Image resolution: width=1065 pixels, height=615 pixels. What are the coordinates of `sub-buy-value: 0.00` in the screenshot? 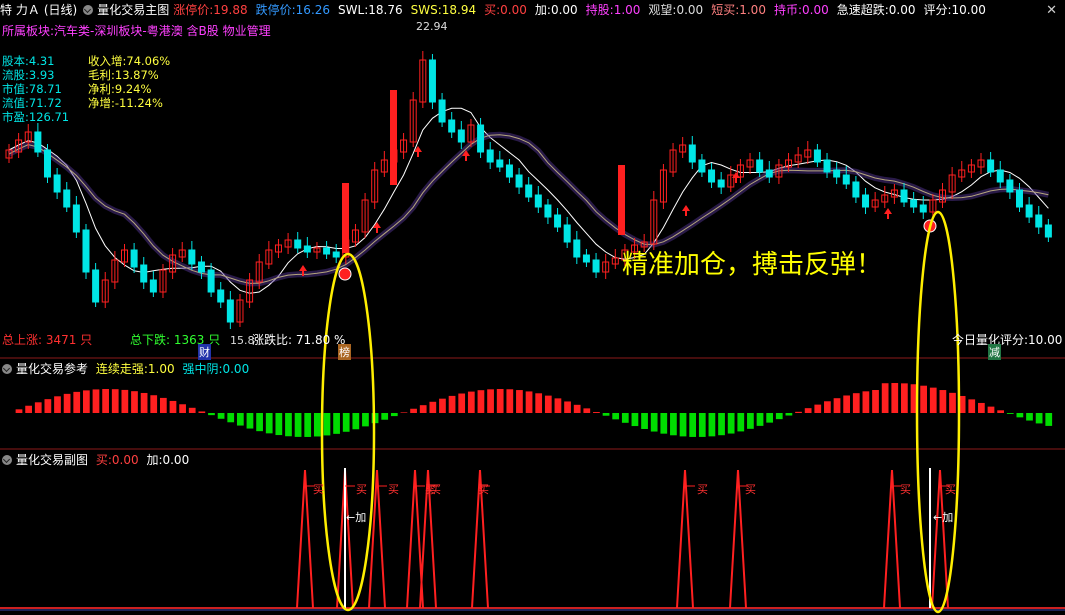 It's located at (125, 460).